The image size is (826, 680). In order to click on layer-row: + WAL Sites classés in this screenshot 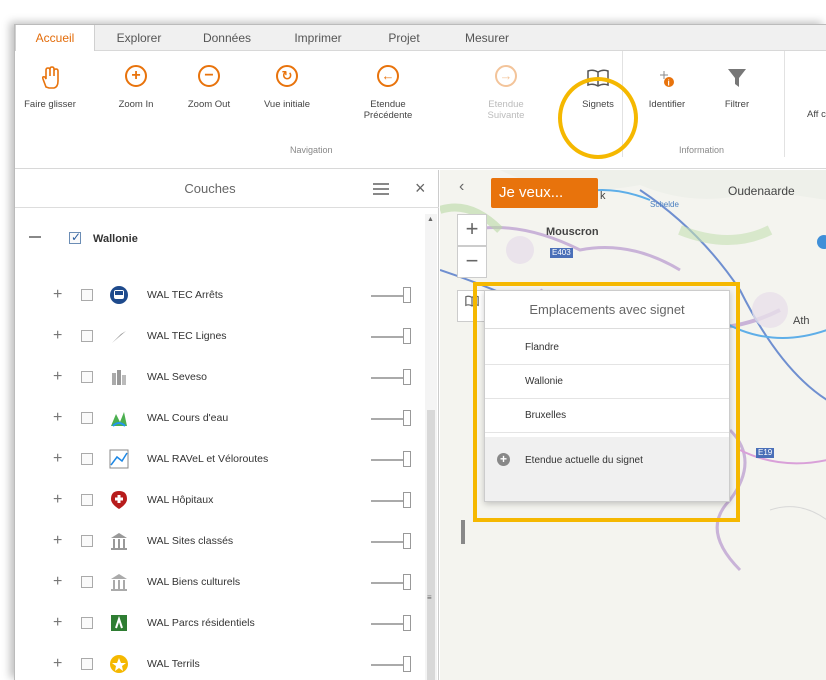, I will do `click(220, 541)`.